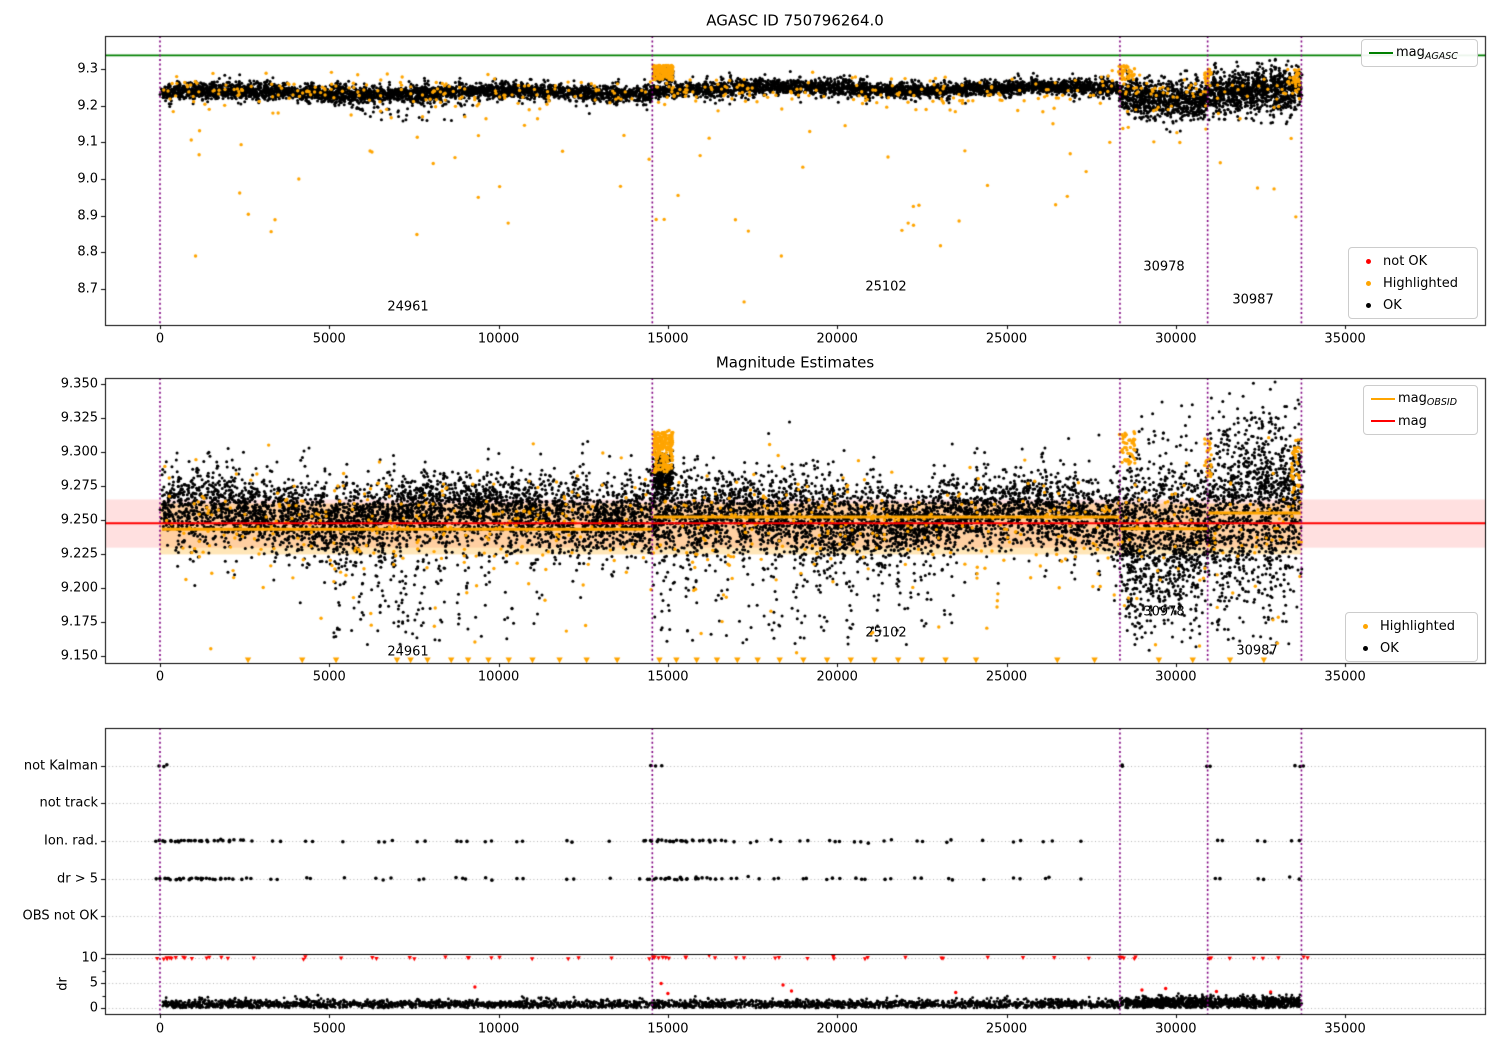  I want to click on legend-entry: magOBSID, so click(1418, 399).